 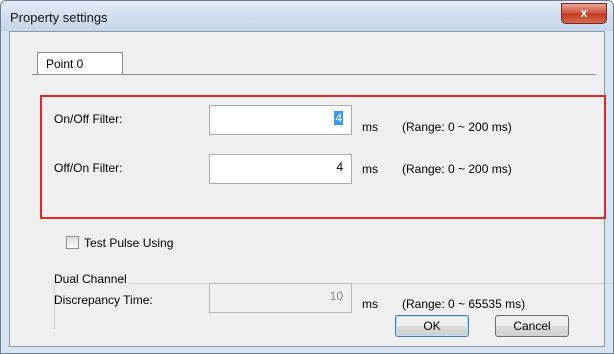 What do you see at coordinates (370, 127) in the screenshot?
I see `on-off-filter-unit: ms` at bounding box center [370, 127].